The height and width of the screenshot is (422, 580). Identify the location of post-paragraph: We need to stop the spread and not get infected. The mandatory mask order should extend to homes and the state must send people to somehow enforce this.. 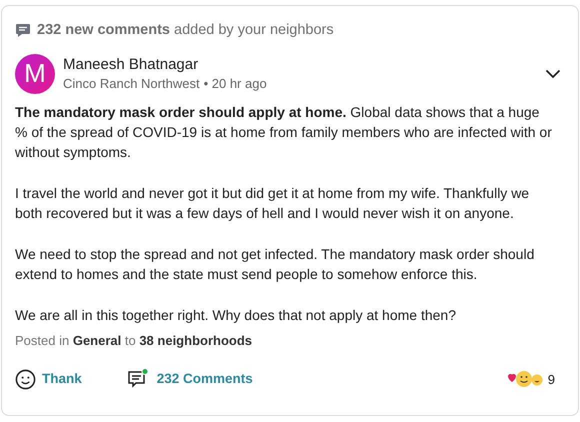
(275, 264).